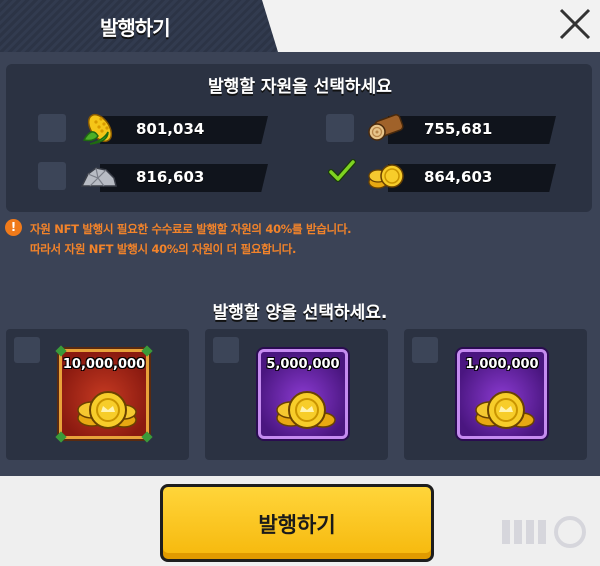  Describe the element at coordinates (575, 24) in the screenshot. I see `close-icon` at that location.